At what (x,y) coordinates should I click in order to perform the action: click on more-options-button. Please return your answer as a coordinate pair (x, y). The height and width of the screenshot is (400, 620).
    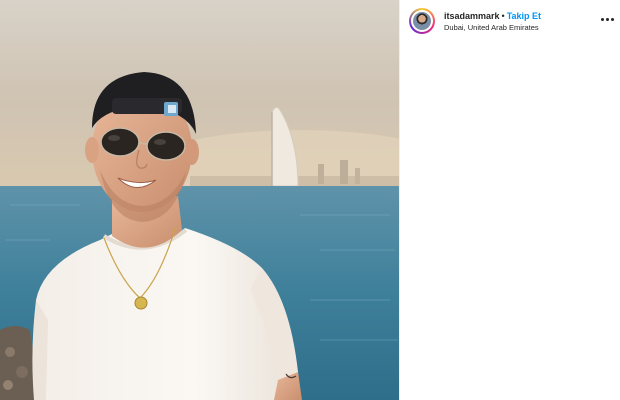
    Looking at the image, I should click on (607, 19).